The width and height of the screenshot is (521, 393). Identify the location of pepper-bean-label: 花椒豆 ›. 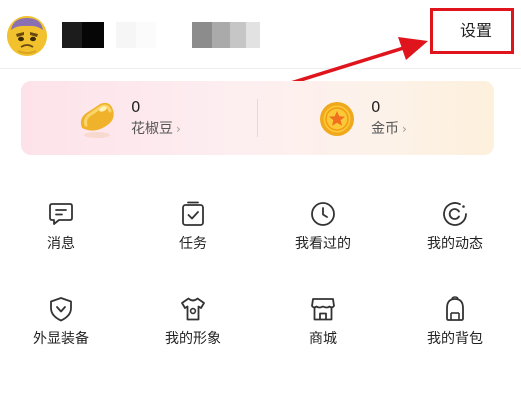
(156, 129).